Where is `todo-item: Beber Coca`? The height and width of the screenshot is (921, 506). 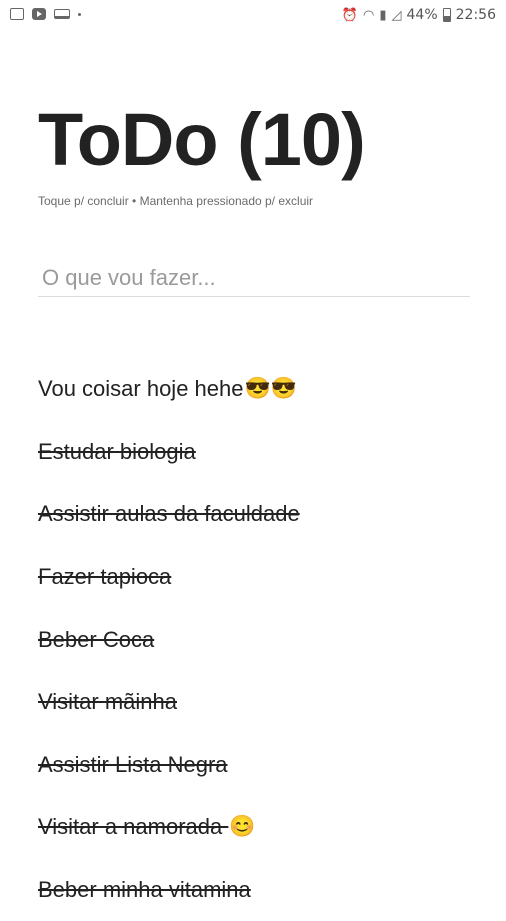
todo-item: Beber Coca is located at coordinates (258, 639).